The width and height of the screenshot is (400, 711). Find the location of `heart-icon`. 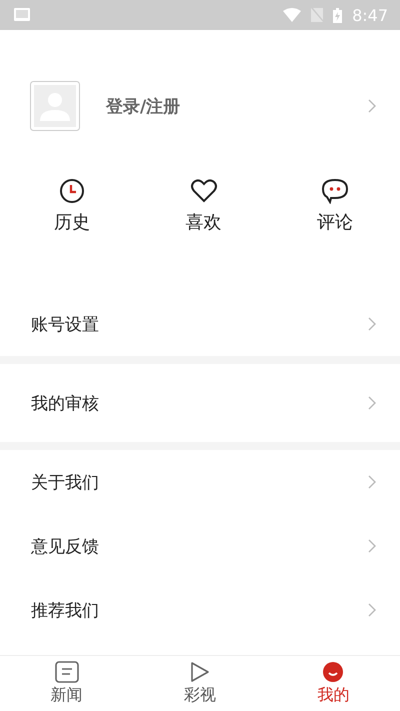

heart-icon is located at coordinates (204, 191).